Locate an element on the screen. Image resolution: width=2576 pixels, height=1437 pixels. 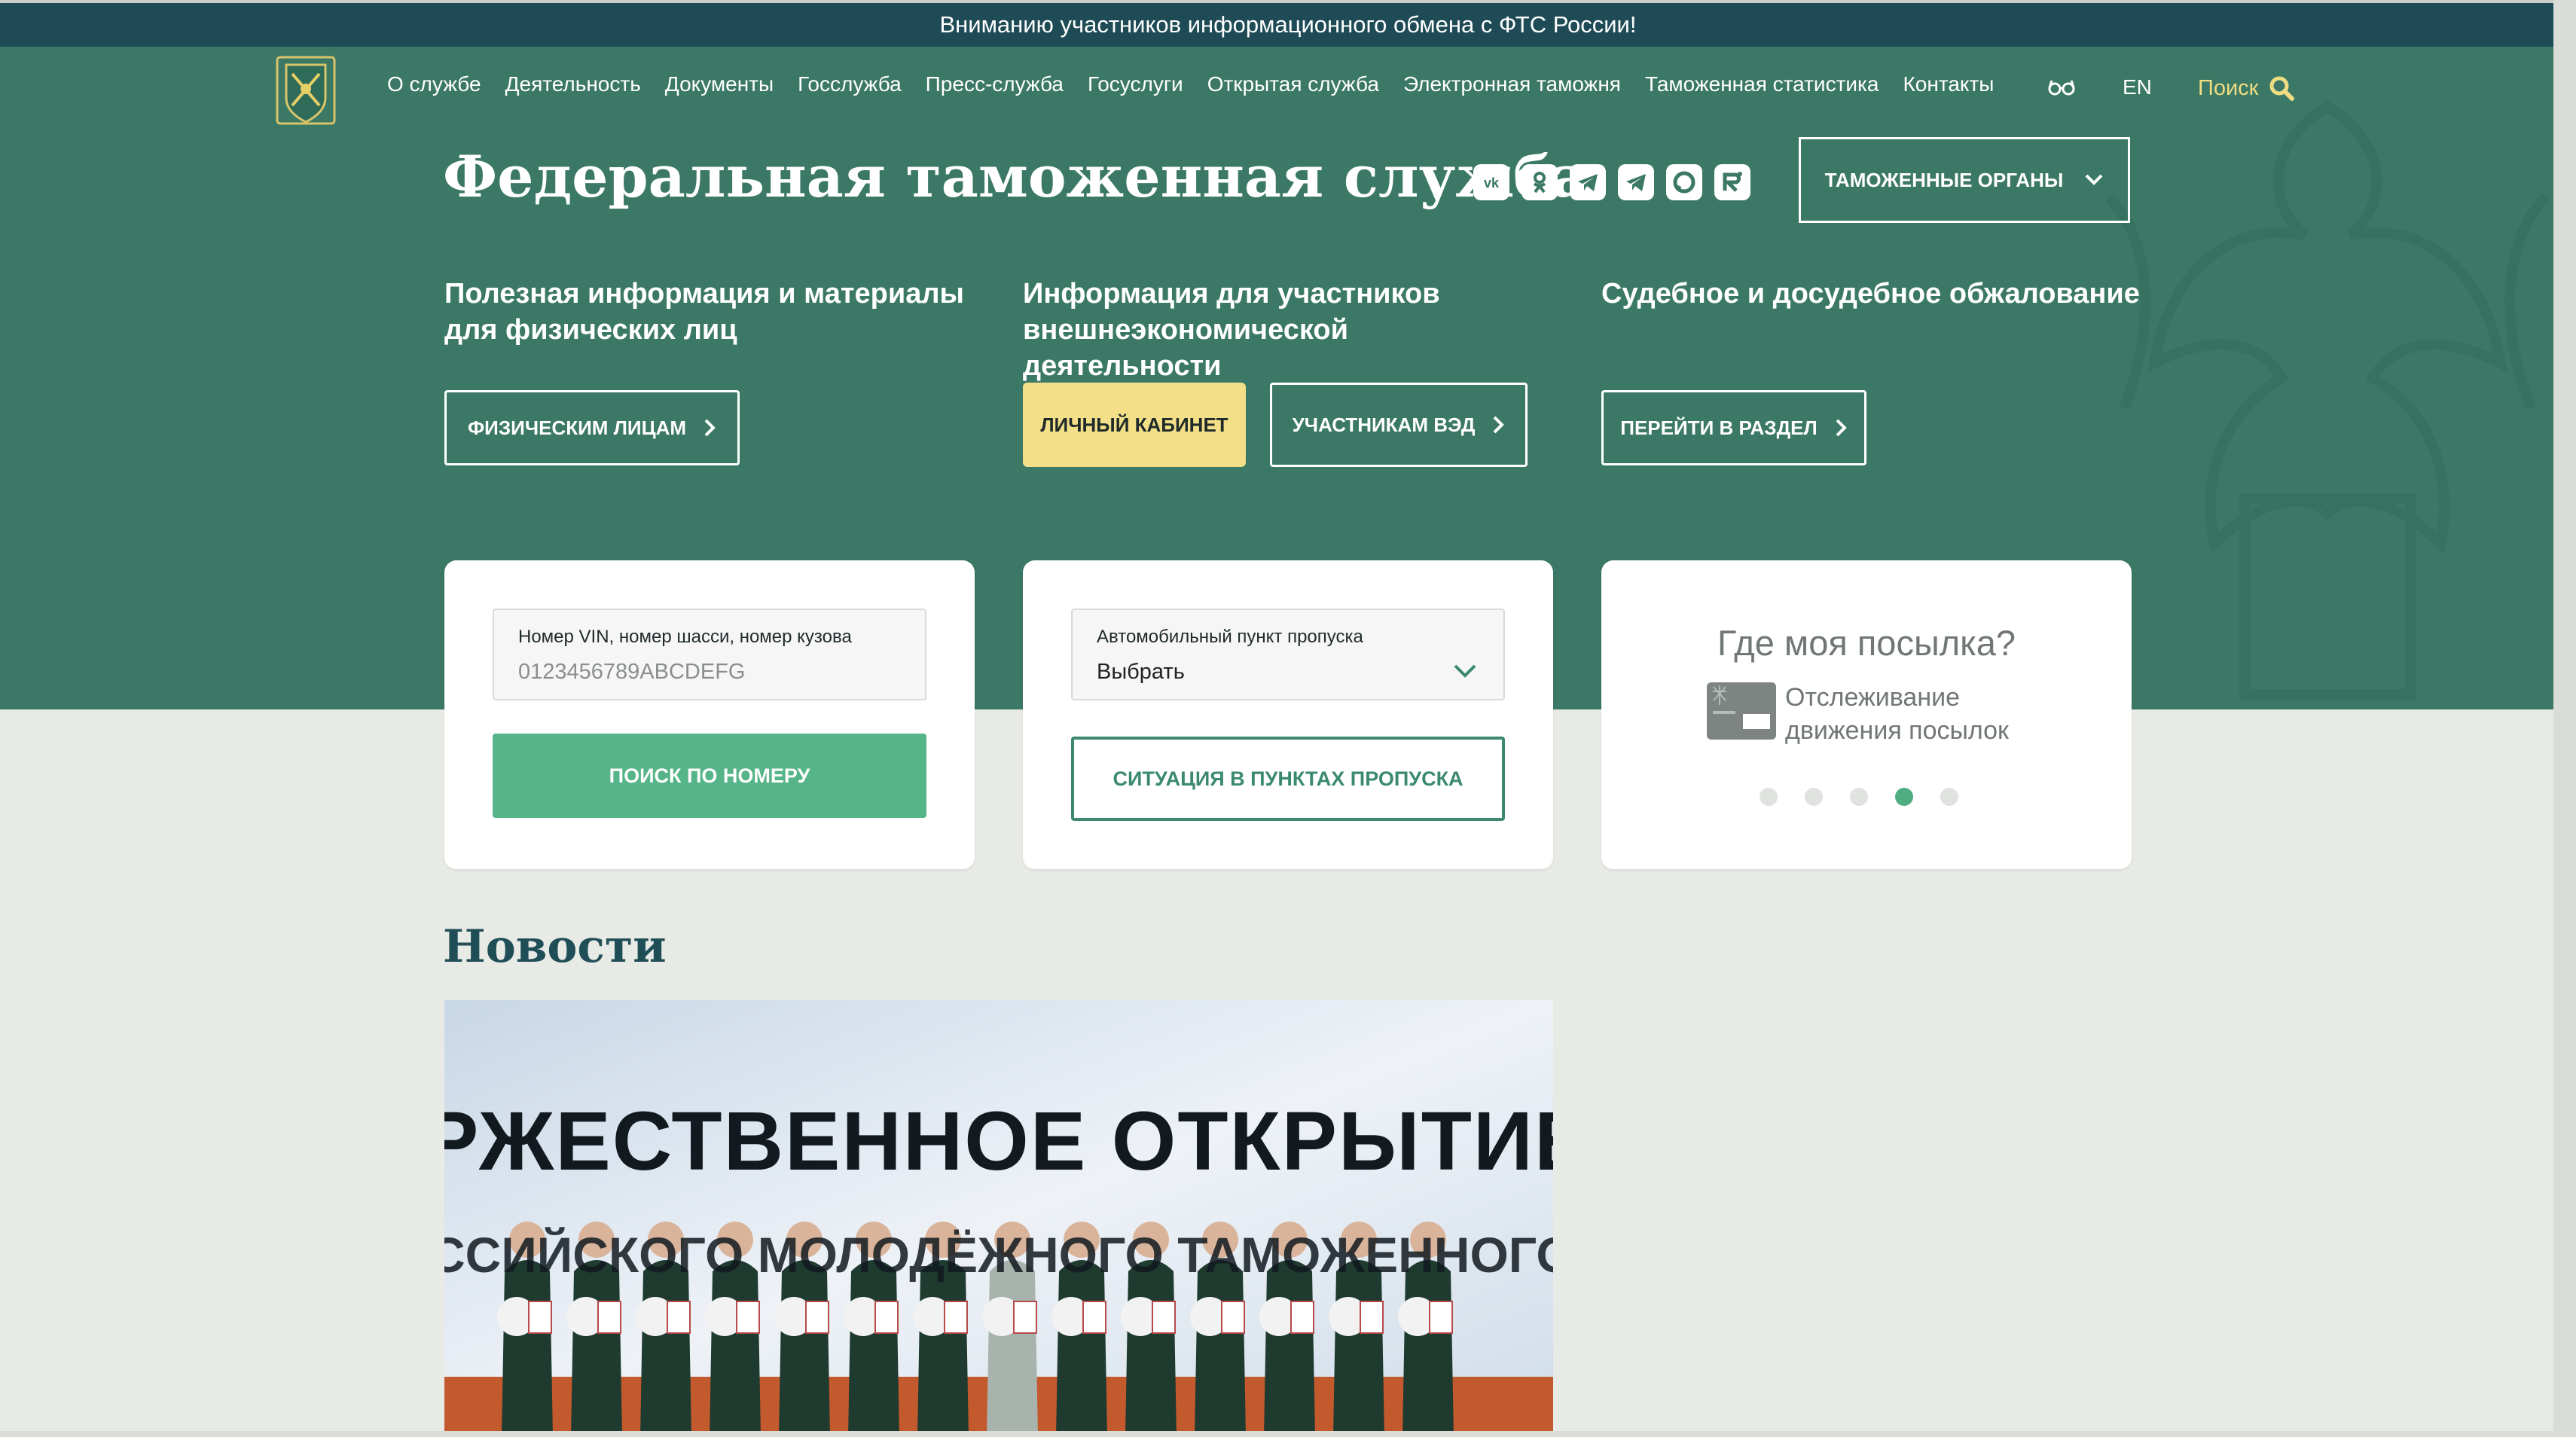
parcel-title: Где моя посылка? is located at coordinates (1867, 643).